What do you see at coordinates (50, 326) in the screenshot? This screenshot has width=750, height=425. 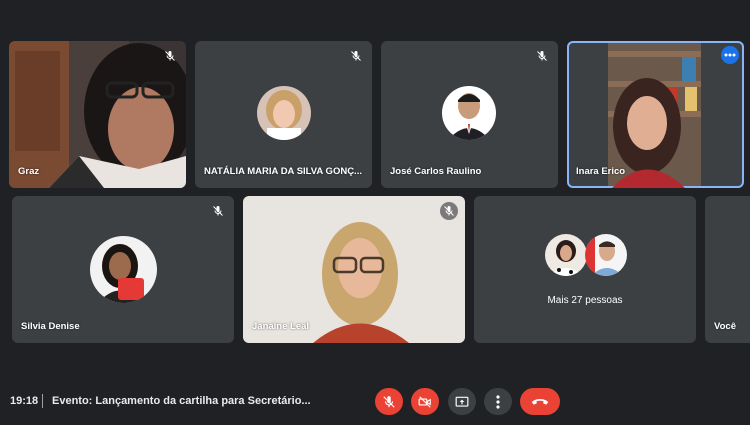 I see `participant-name: Silvia Denise` at bounding box center [50, 326].